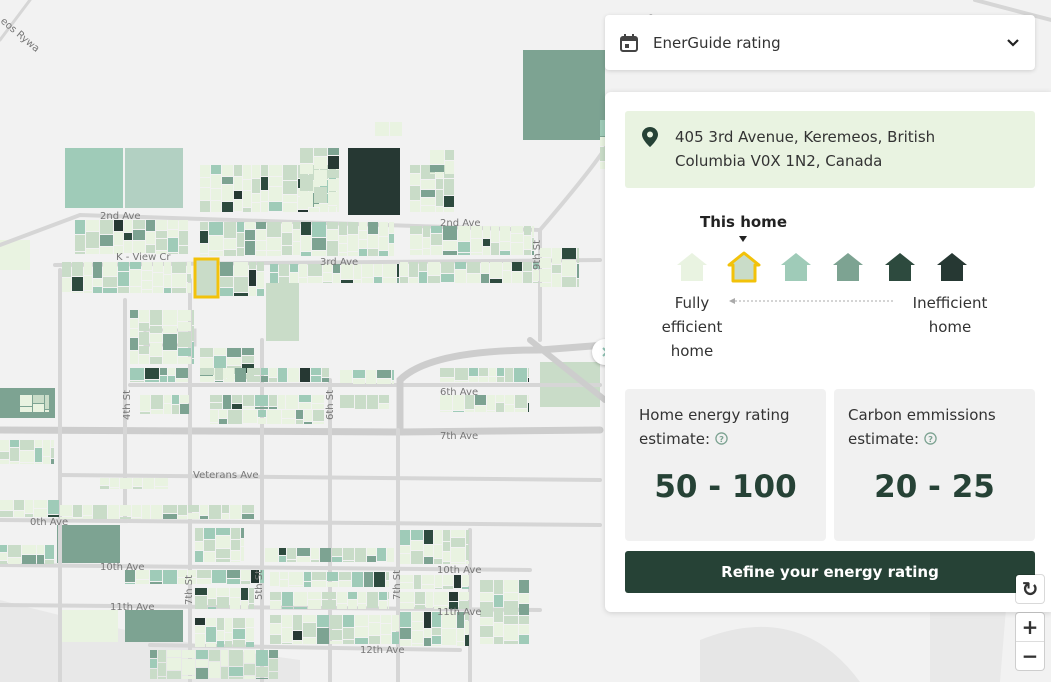 This screenshot has height=682, width=1051. Describe the element at coordinates (1013, 43) in the screenshot. I see `chevron-down-icon` at that location.